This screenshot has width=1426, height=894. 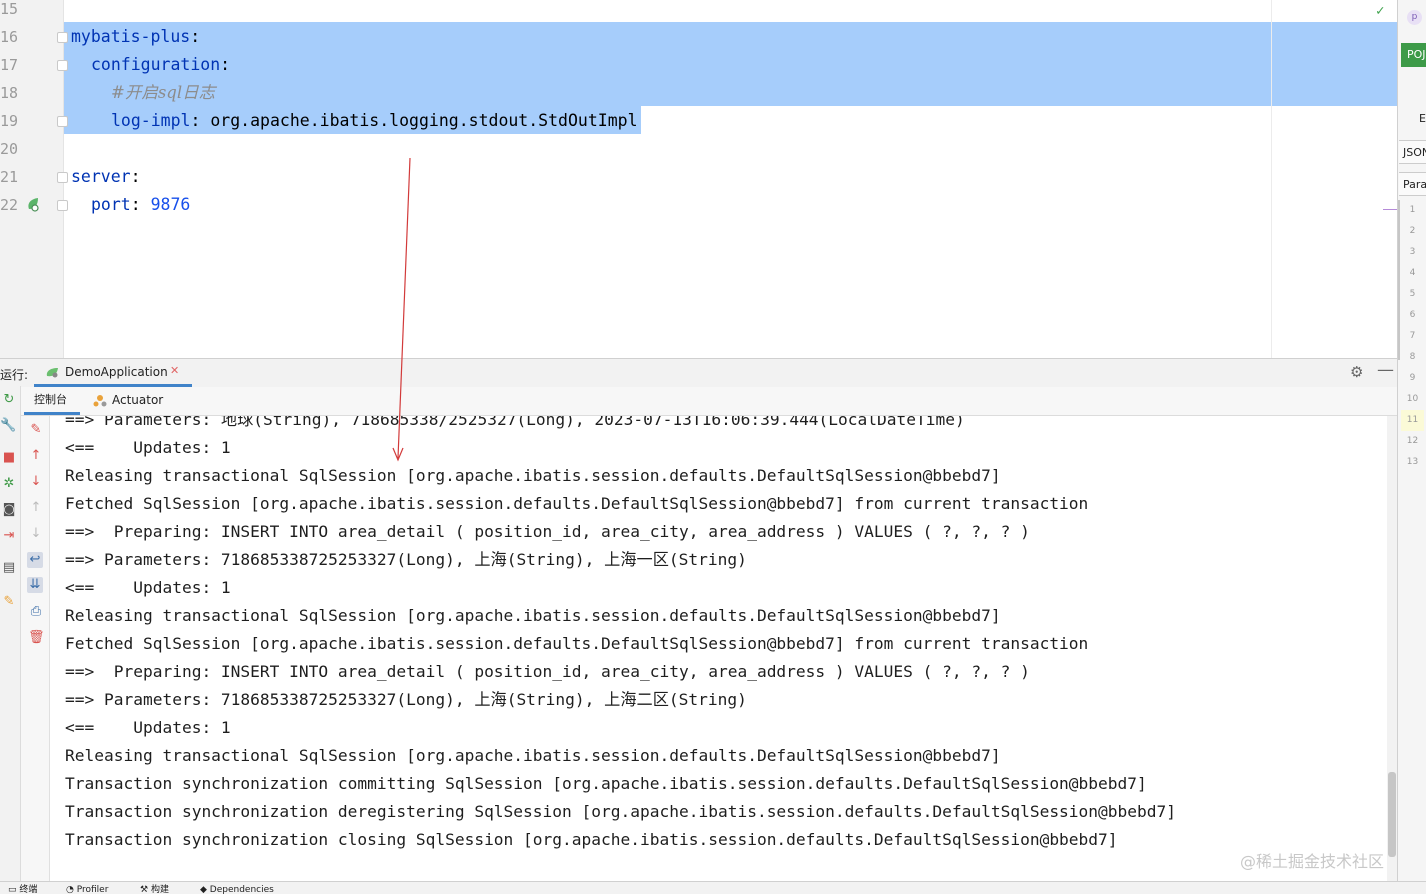 I want to click on wrench-icon: 🔧, so click(x=8, y=426).